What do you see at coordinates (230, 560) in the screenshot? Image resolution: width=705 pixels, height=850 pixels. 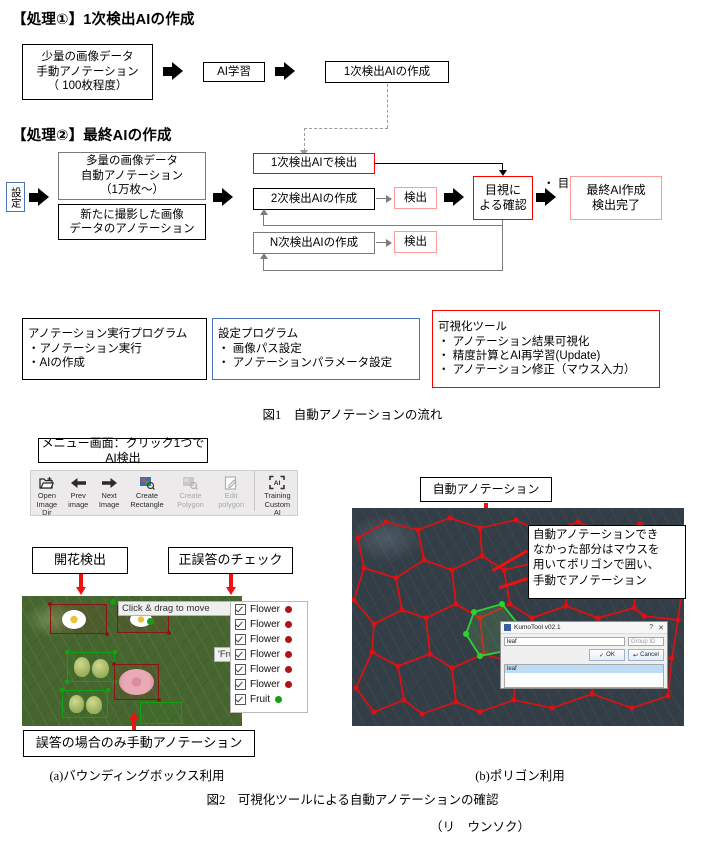 I see `label-answer-check: 正誤答のチェック` at bounding box center [230, 560].